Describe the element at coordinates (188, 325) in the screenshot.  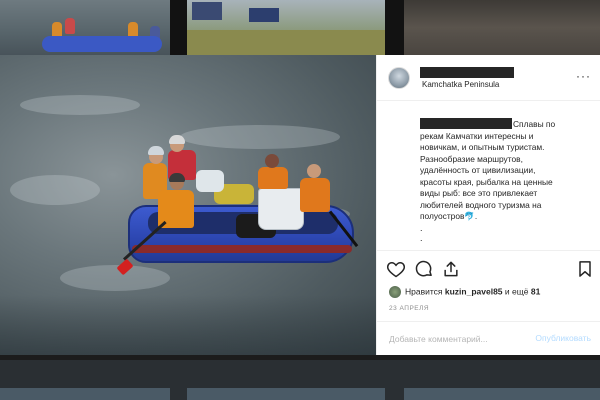
I see `photo-shadow` at that location.